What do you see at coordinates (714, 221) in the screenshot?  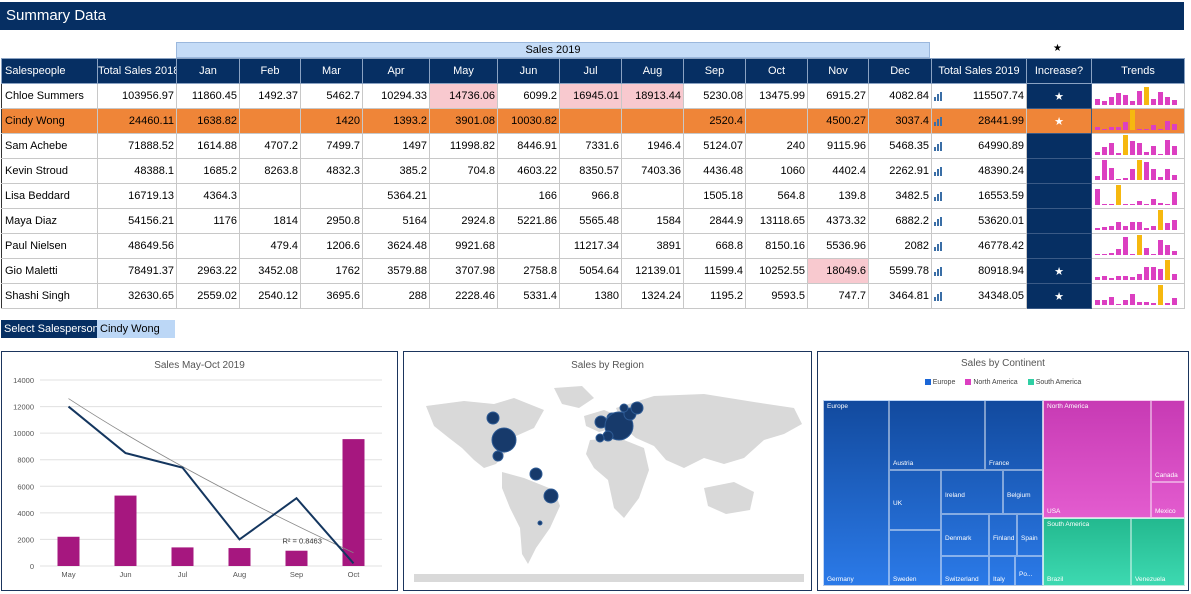 I see `month-sales-cell: 2844.9` at bounding box center [714, 221].